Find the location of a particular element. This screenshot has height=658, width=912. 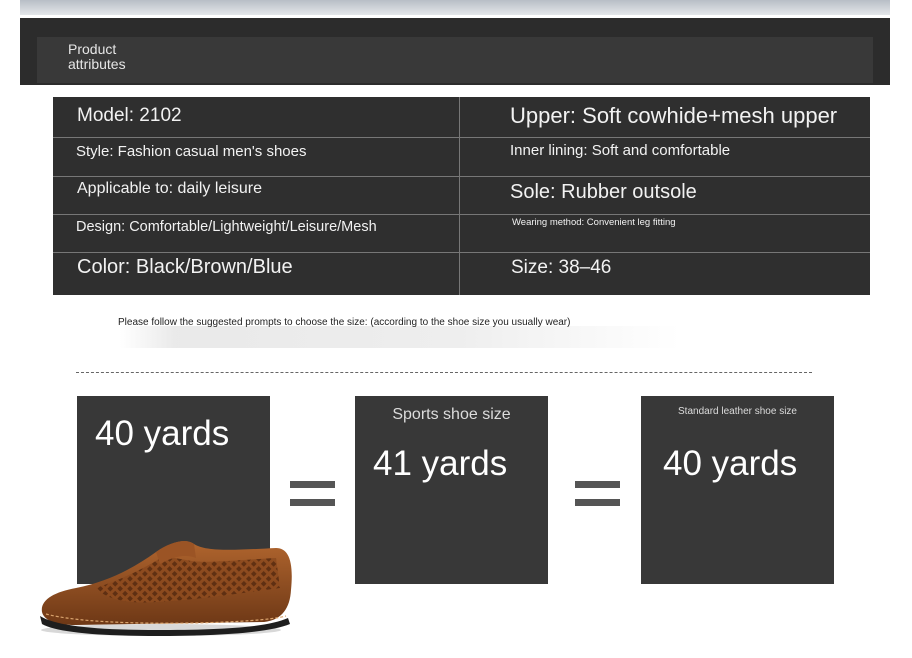

attr-upper: Upper: Soft cowhide+mesh upper is located at coordinates (674, 115).